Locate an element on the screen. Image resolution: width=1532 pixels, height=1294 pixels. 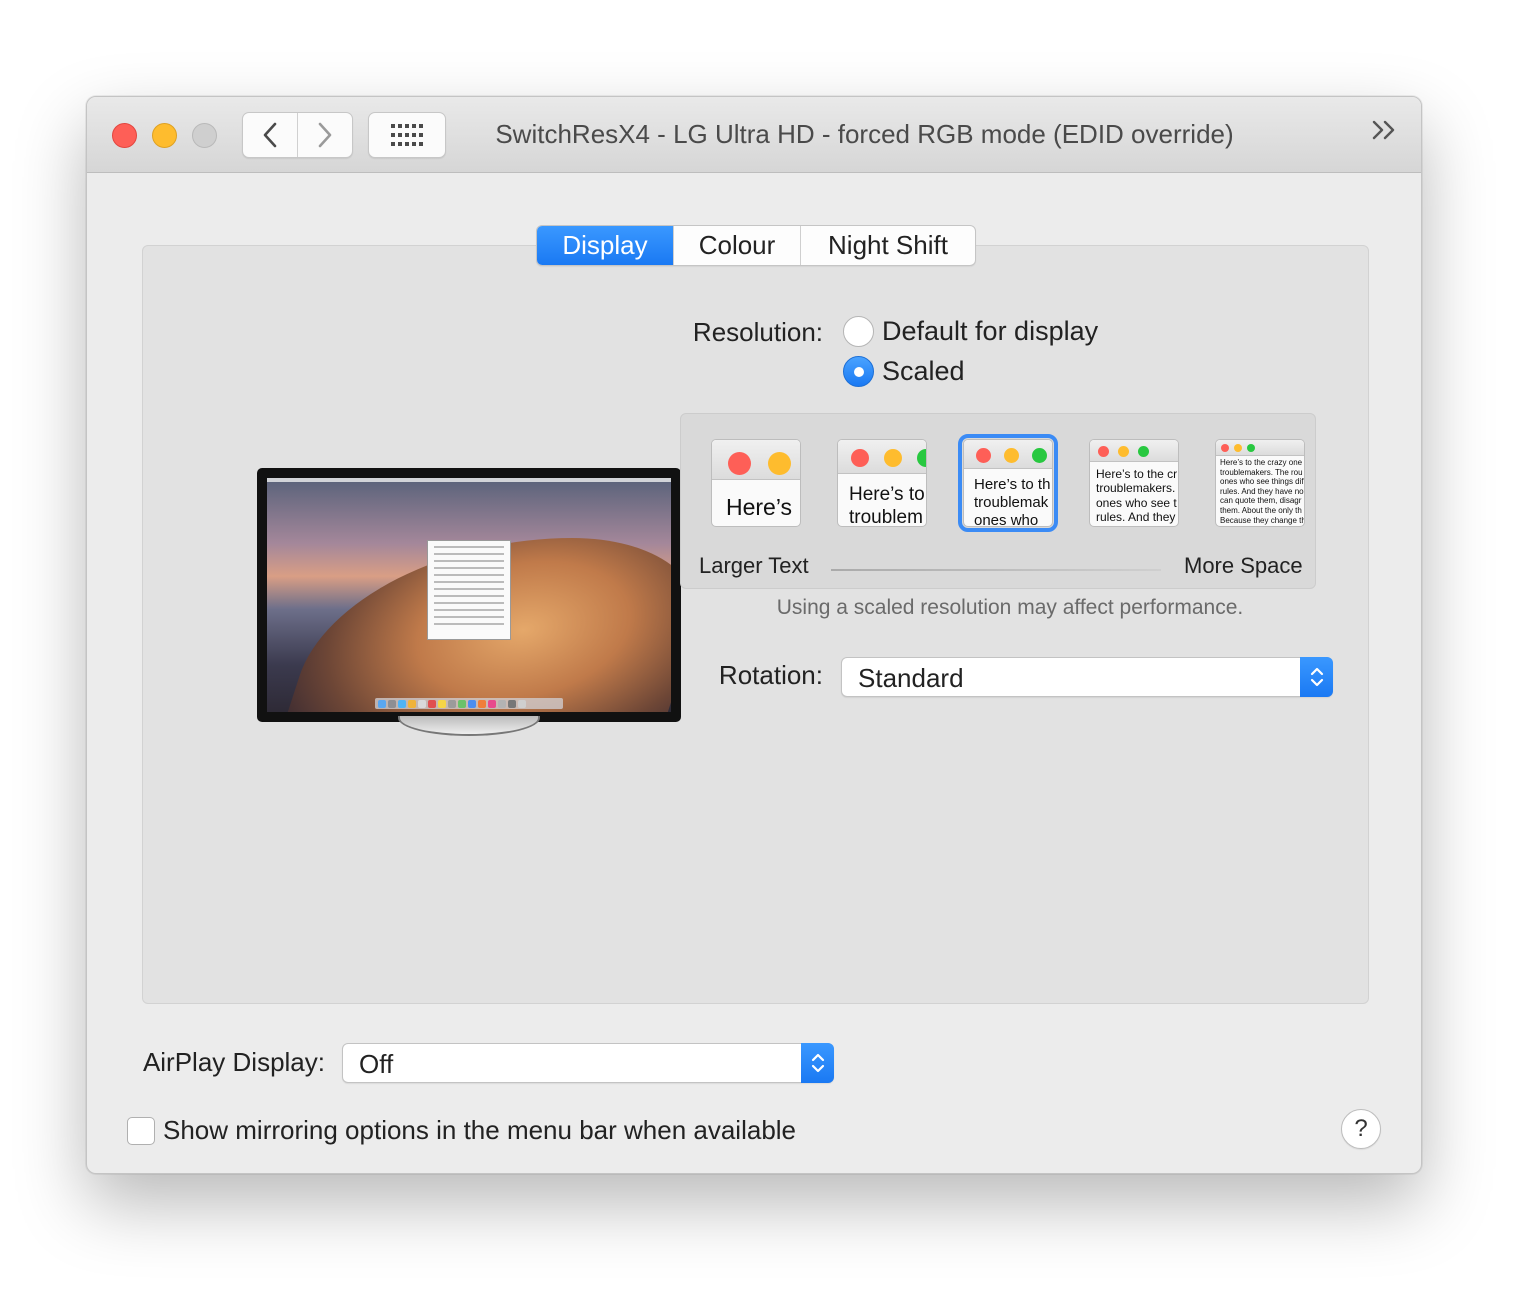
scale-option-1: Here’s is located at coordinates (756, 483).